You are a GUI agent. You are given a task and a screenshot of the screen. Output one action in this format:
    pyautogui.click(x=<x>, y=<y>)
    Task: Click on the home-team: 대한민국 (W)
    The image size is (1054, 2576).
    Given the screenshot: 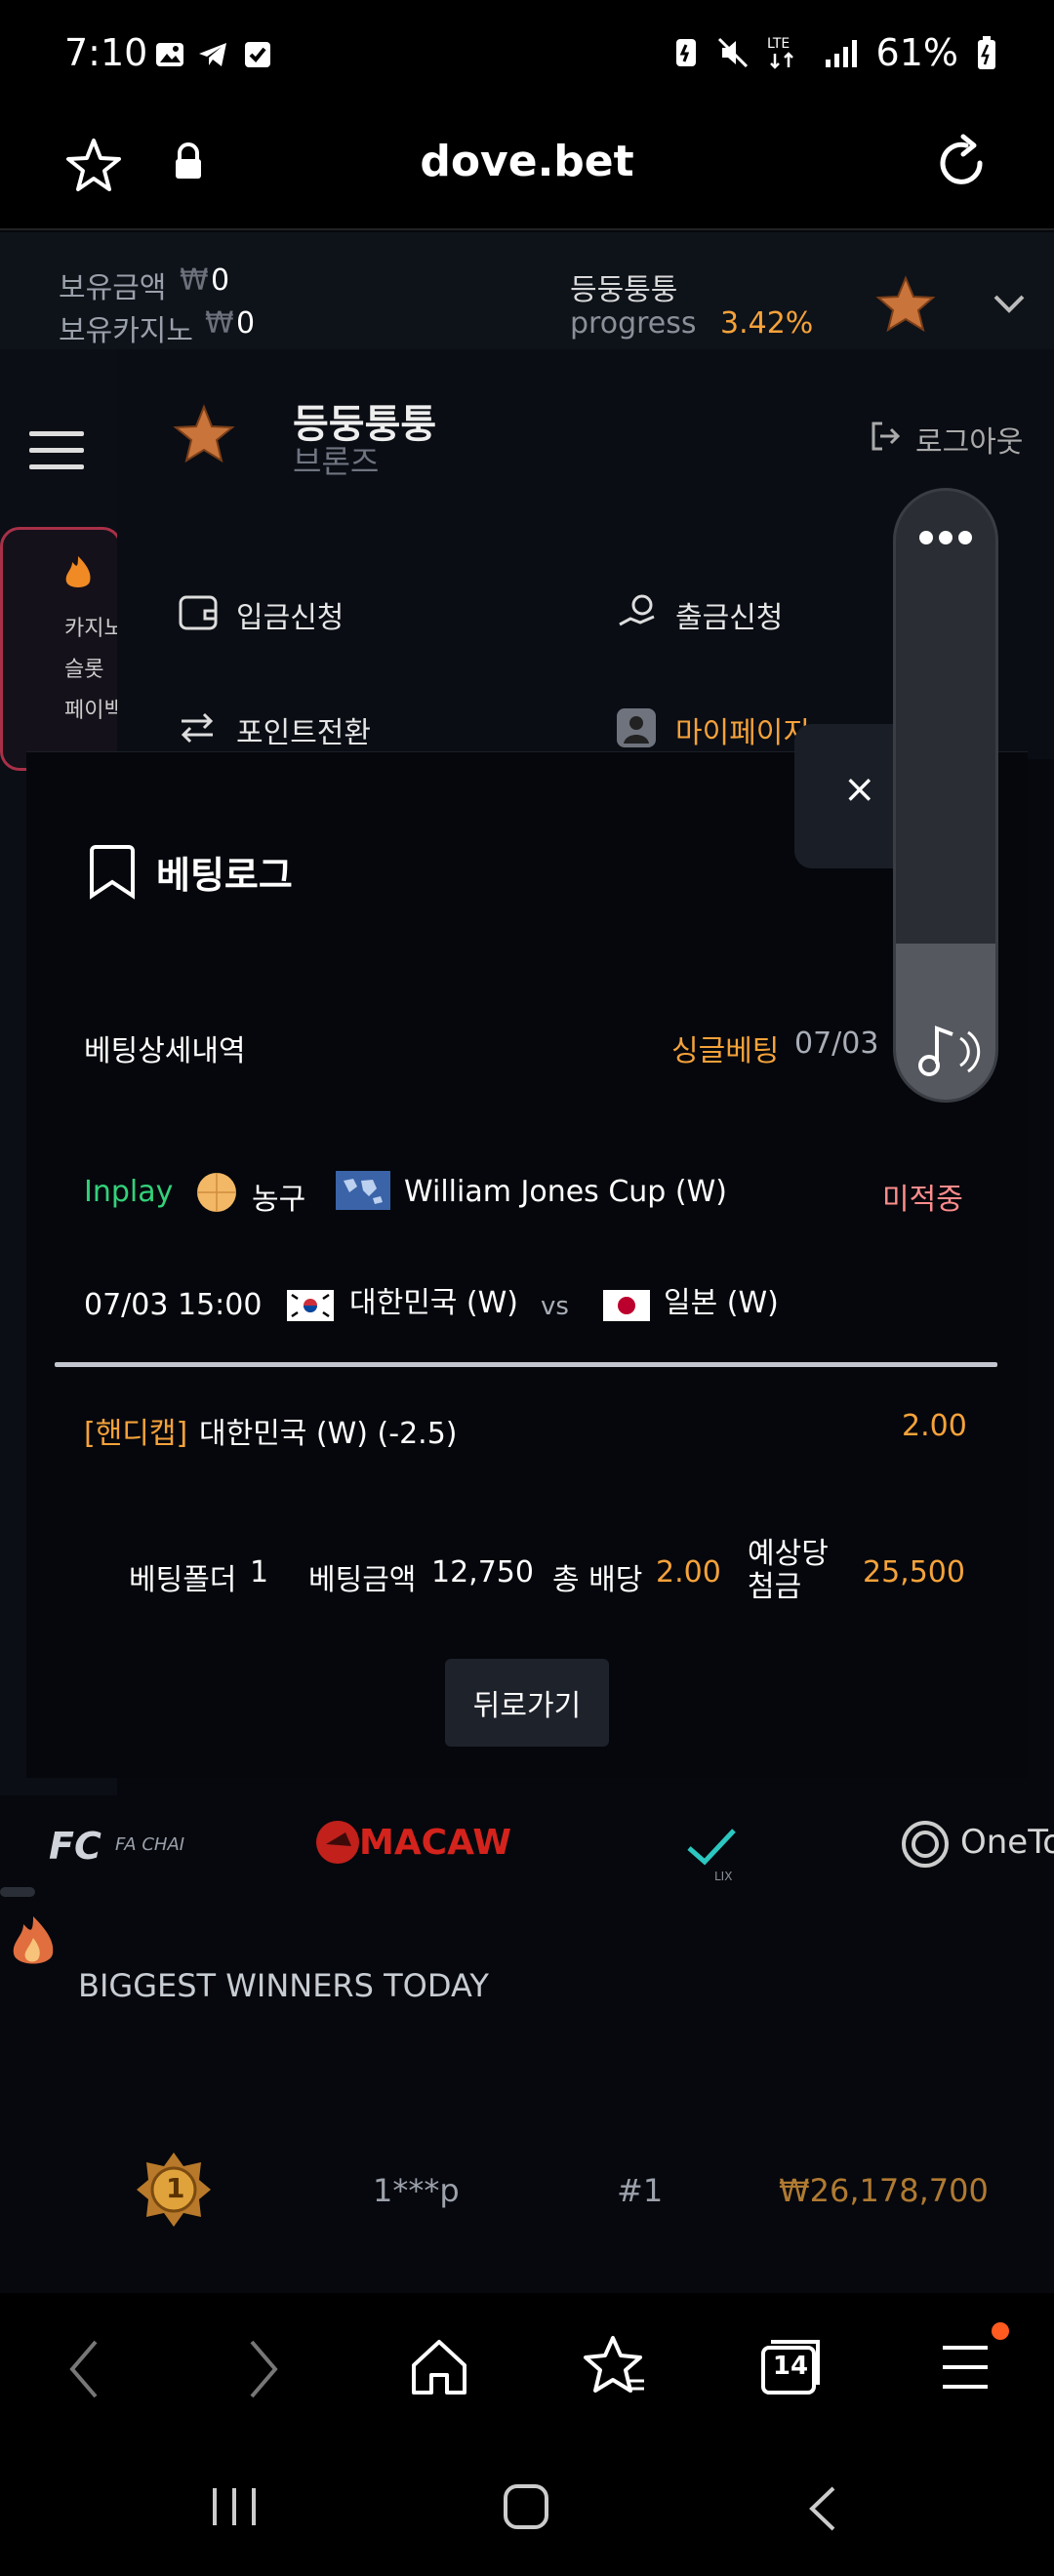 What is the action you would take?
    pyautogui.click(x=434, y=1303)
    